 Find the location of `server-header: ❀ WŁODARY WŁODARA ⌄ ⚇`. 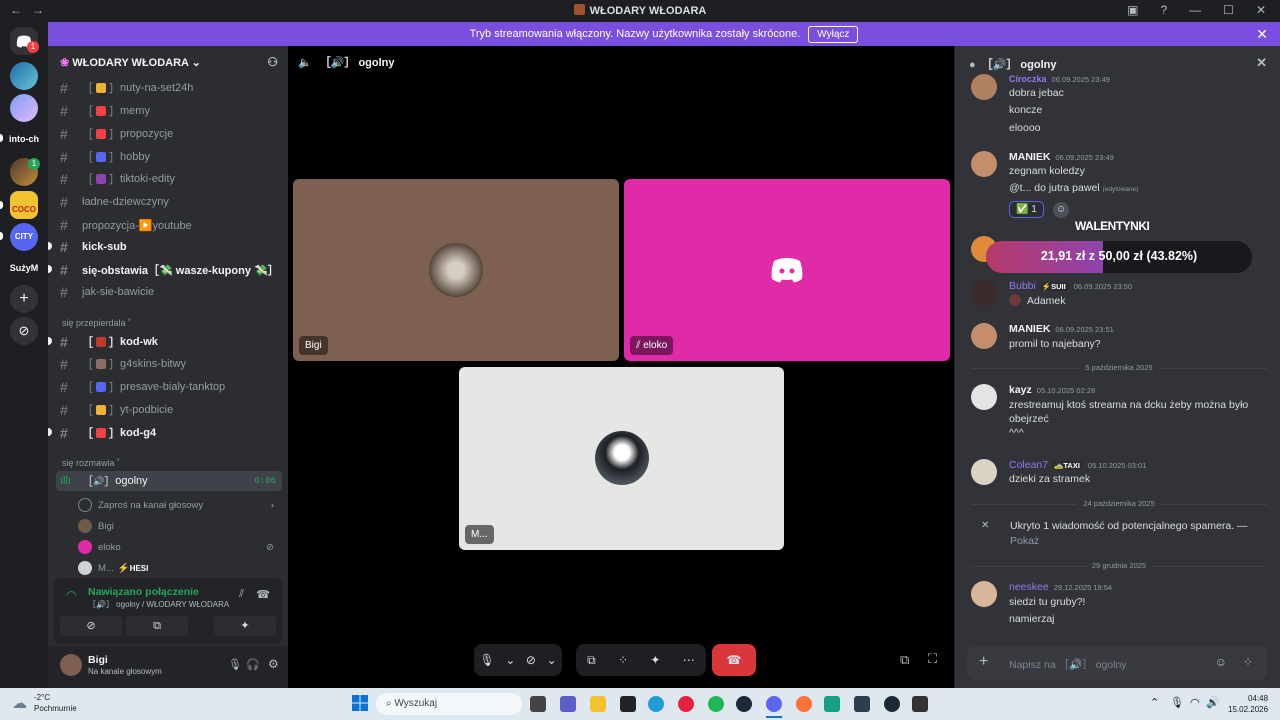

server-header: ❀ WŁODARY WŁODARA ⌄ ⚇ is located at coordinates (168, 62).